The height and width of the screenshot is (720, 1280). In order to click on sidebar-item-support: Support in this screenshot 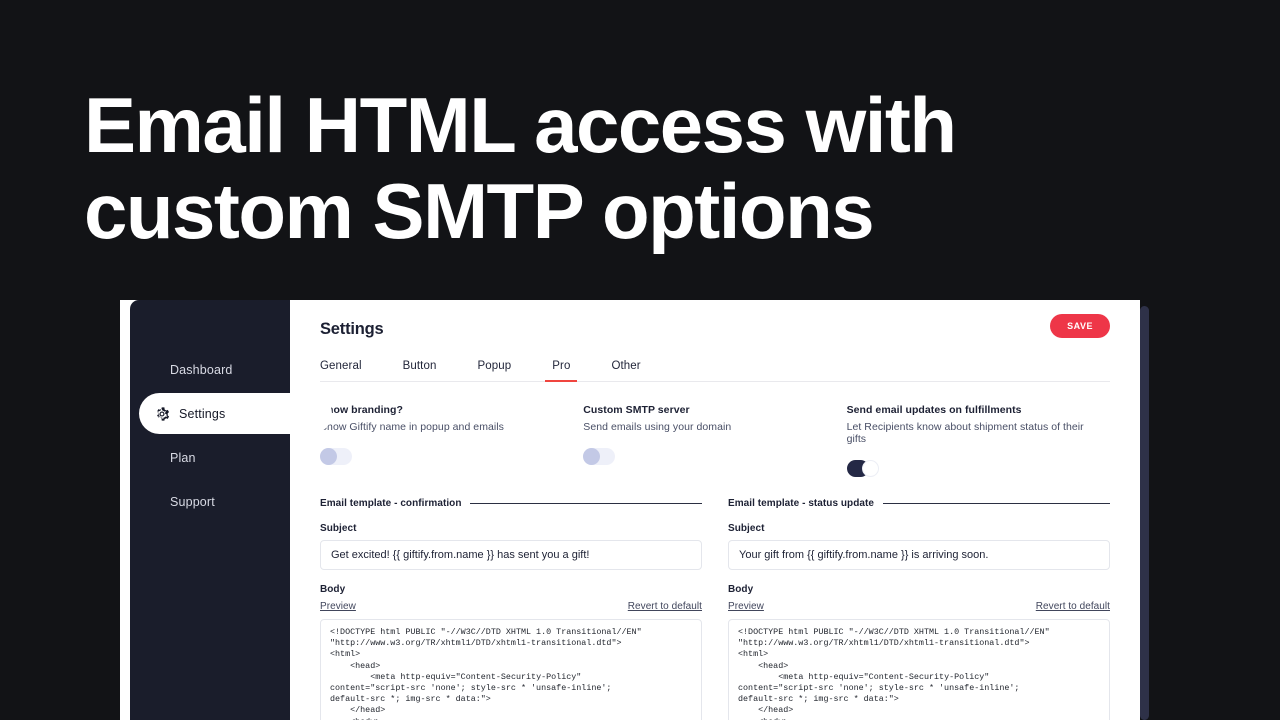, I will do `click(210, 501)`.